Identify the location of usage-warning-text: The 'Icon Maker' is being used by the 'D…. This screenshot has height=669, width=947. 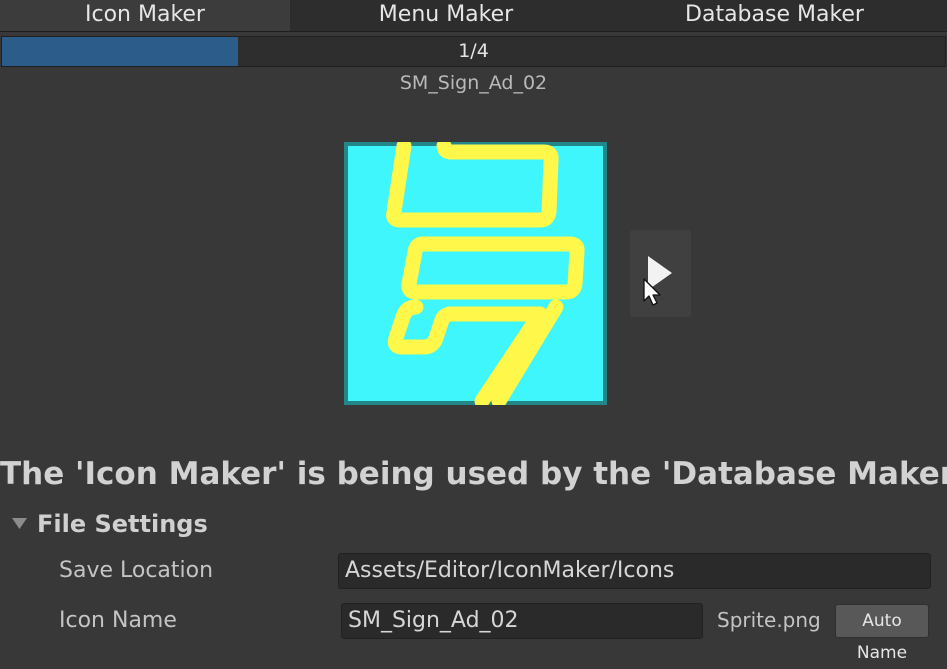
(473, 474).